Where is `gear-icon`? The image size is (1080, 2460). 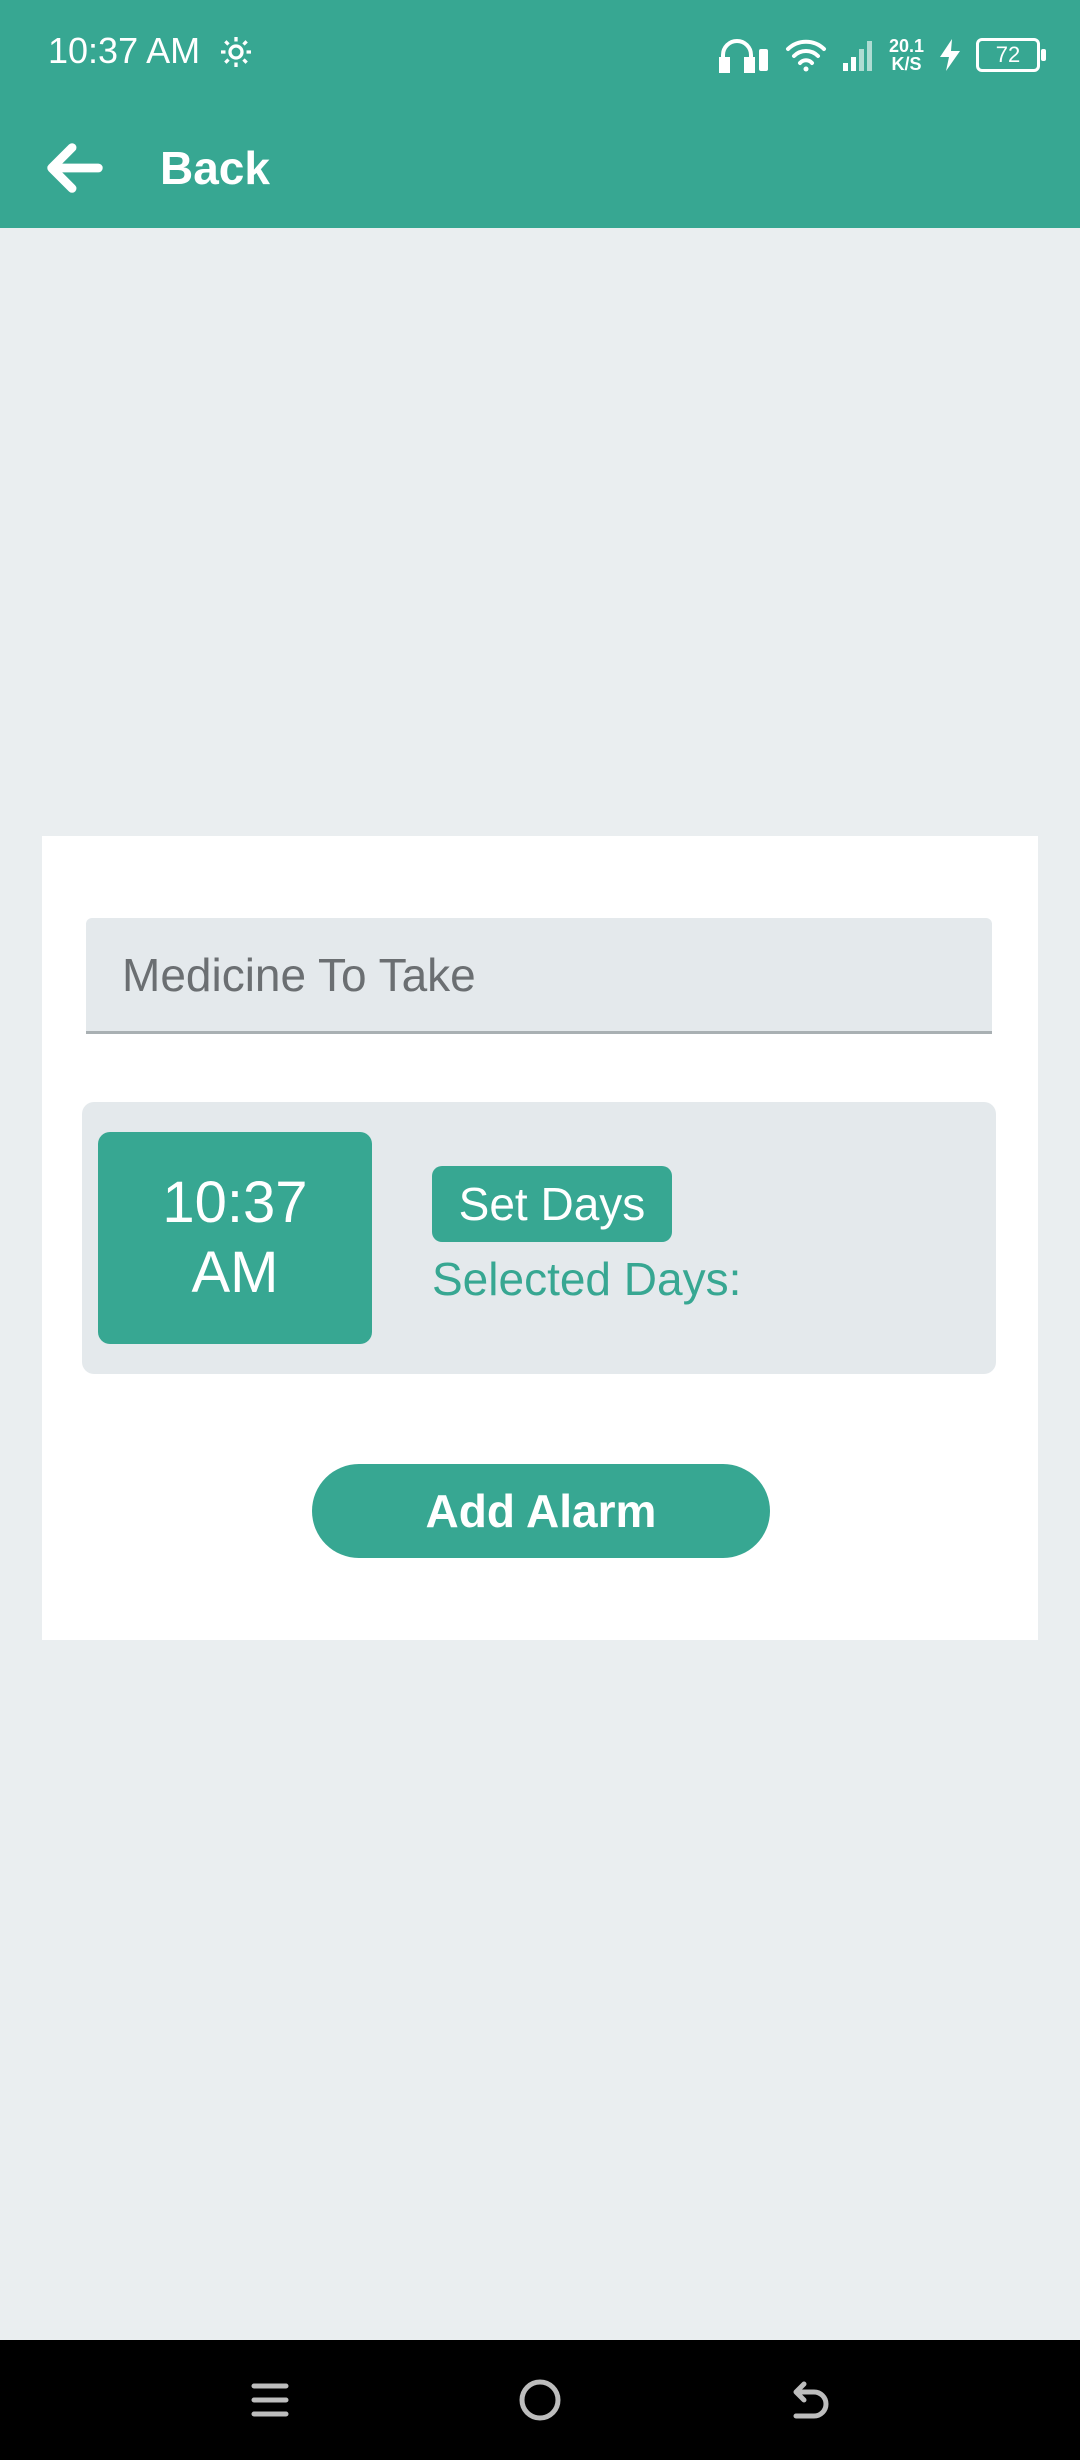
gear-icon is located at coordinates (236, 52).